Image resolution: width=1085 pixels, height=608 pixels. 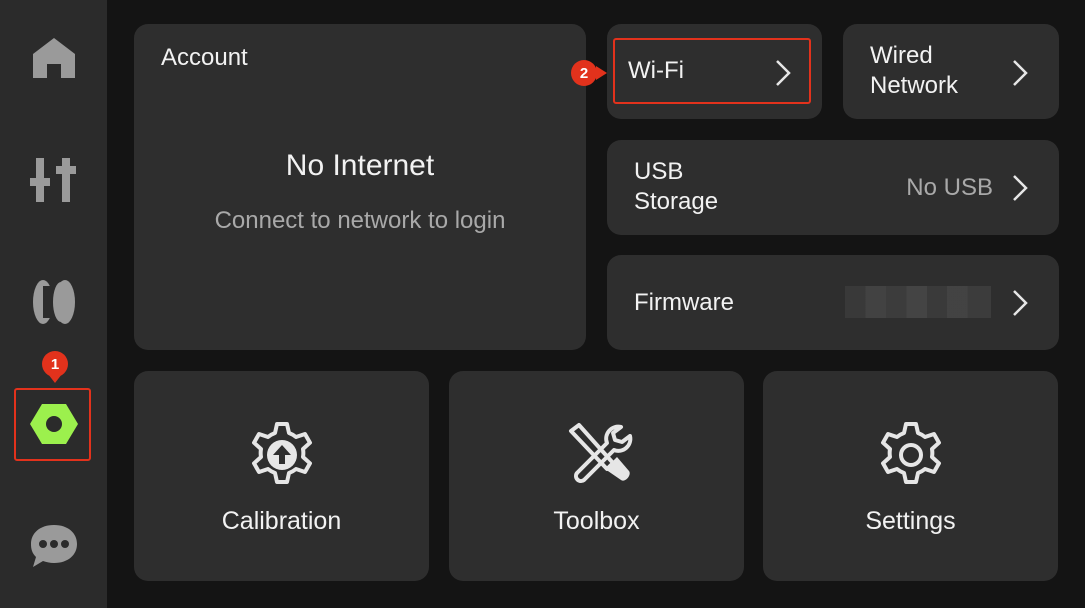 I want to click on settings-tile: Settings, so click(x=910, y=476).